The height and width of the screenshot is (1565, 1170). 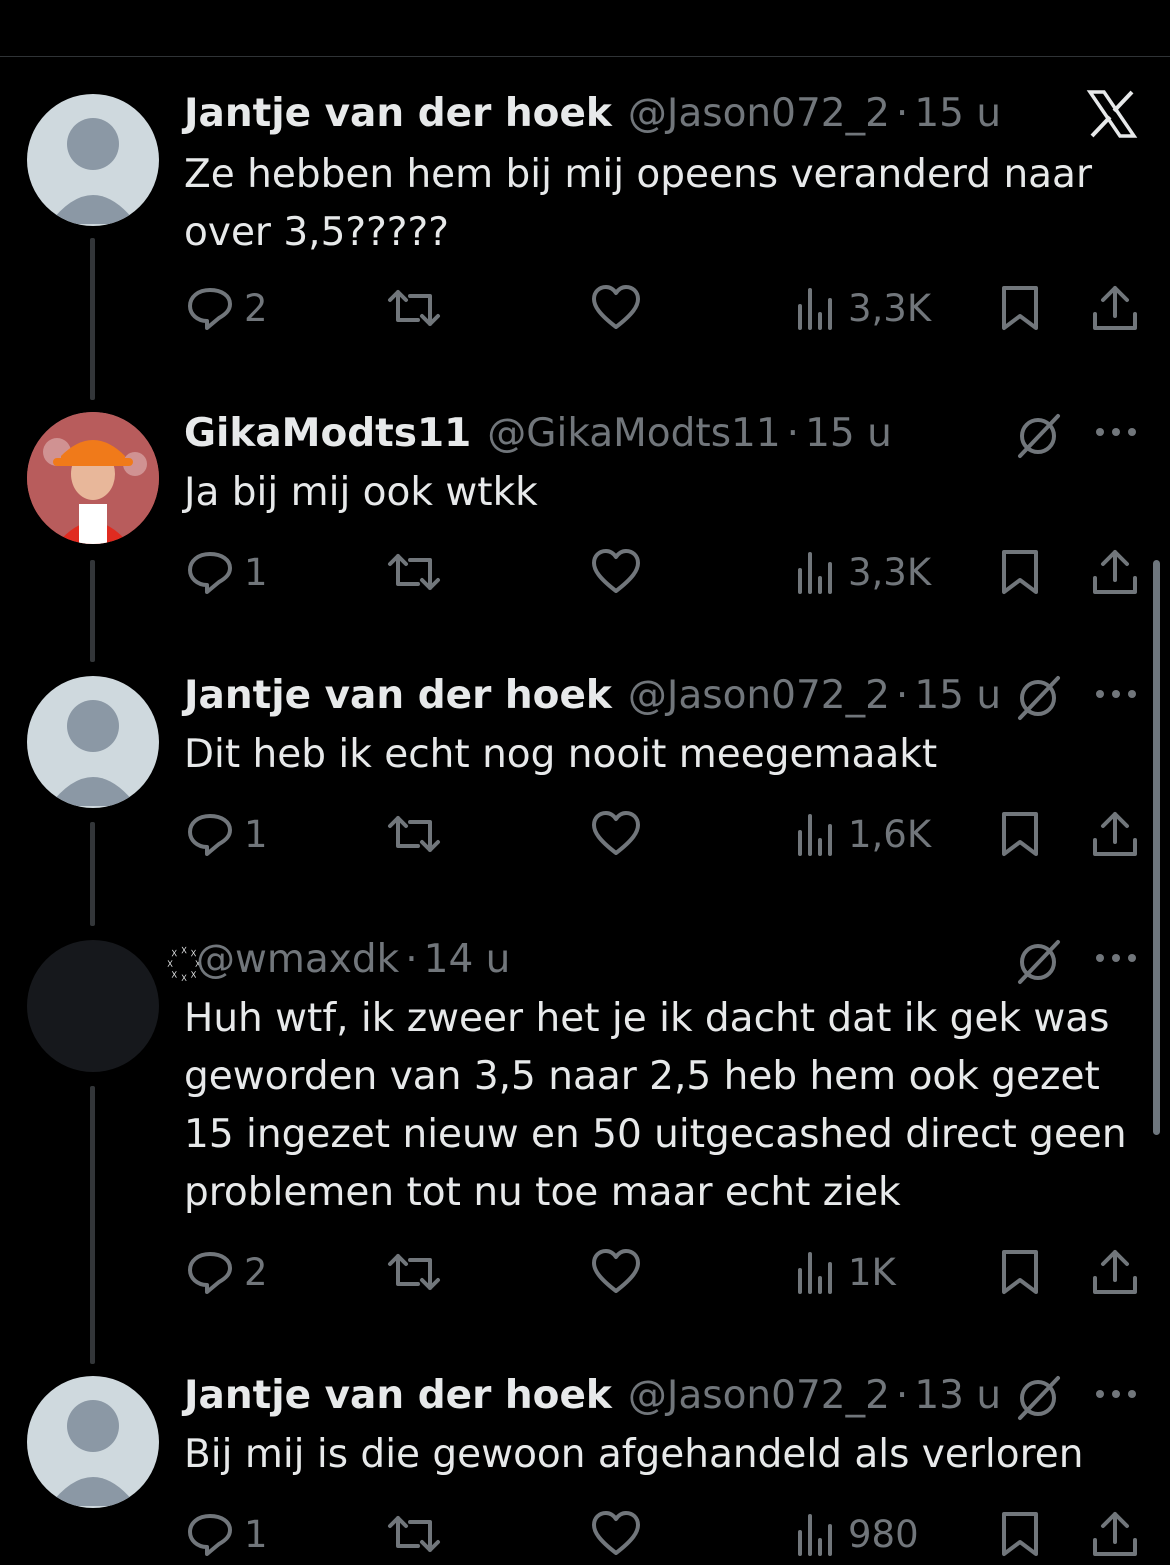 What do you see at coordinates (872, 1272) in the screenshot?
I see `view-count: 1K` at bounding box center [872, 1272].